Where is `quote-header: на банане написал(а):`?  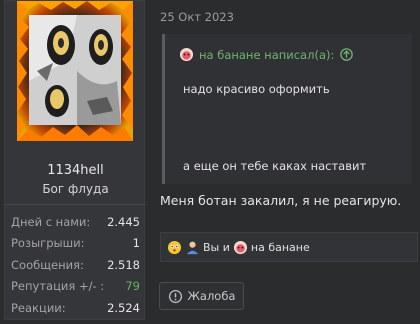 quote-header: на банане написал(а): is located at coordinates (266, 54).